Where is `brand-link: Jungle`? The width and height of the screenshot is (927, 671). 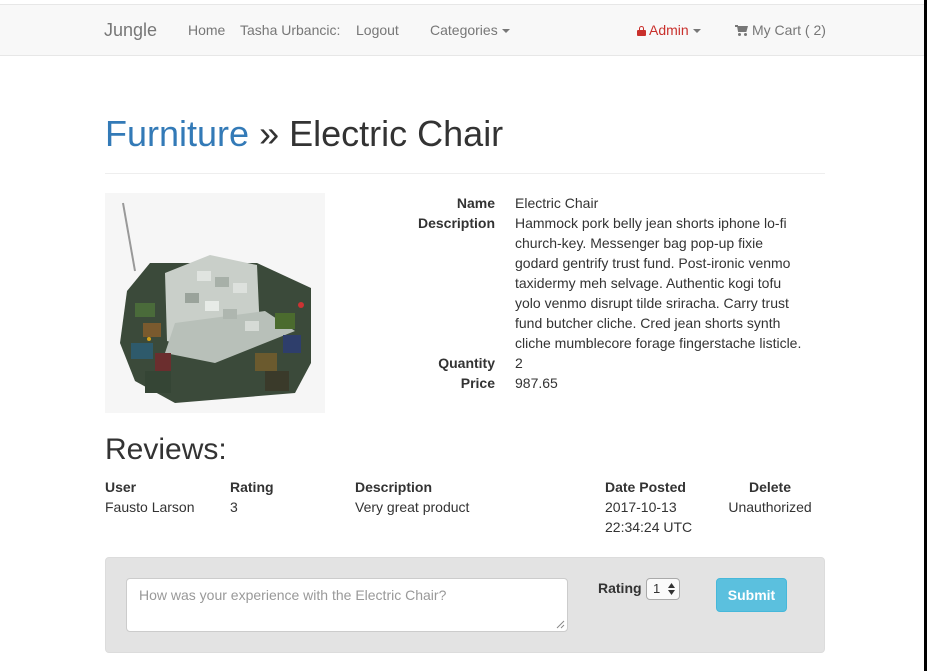
brand-link: Jungle is located at coordinates (130, 30).